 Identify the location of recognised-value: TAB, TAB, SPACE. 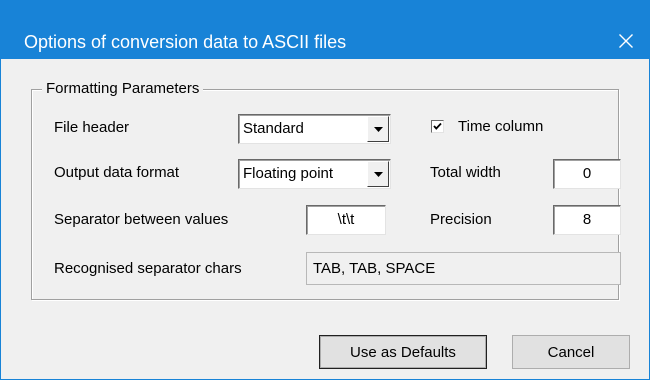
(374, 268).